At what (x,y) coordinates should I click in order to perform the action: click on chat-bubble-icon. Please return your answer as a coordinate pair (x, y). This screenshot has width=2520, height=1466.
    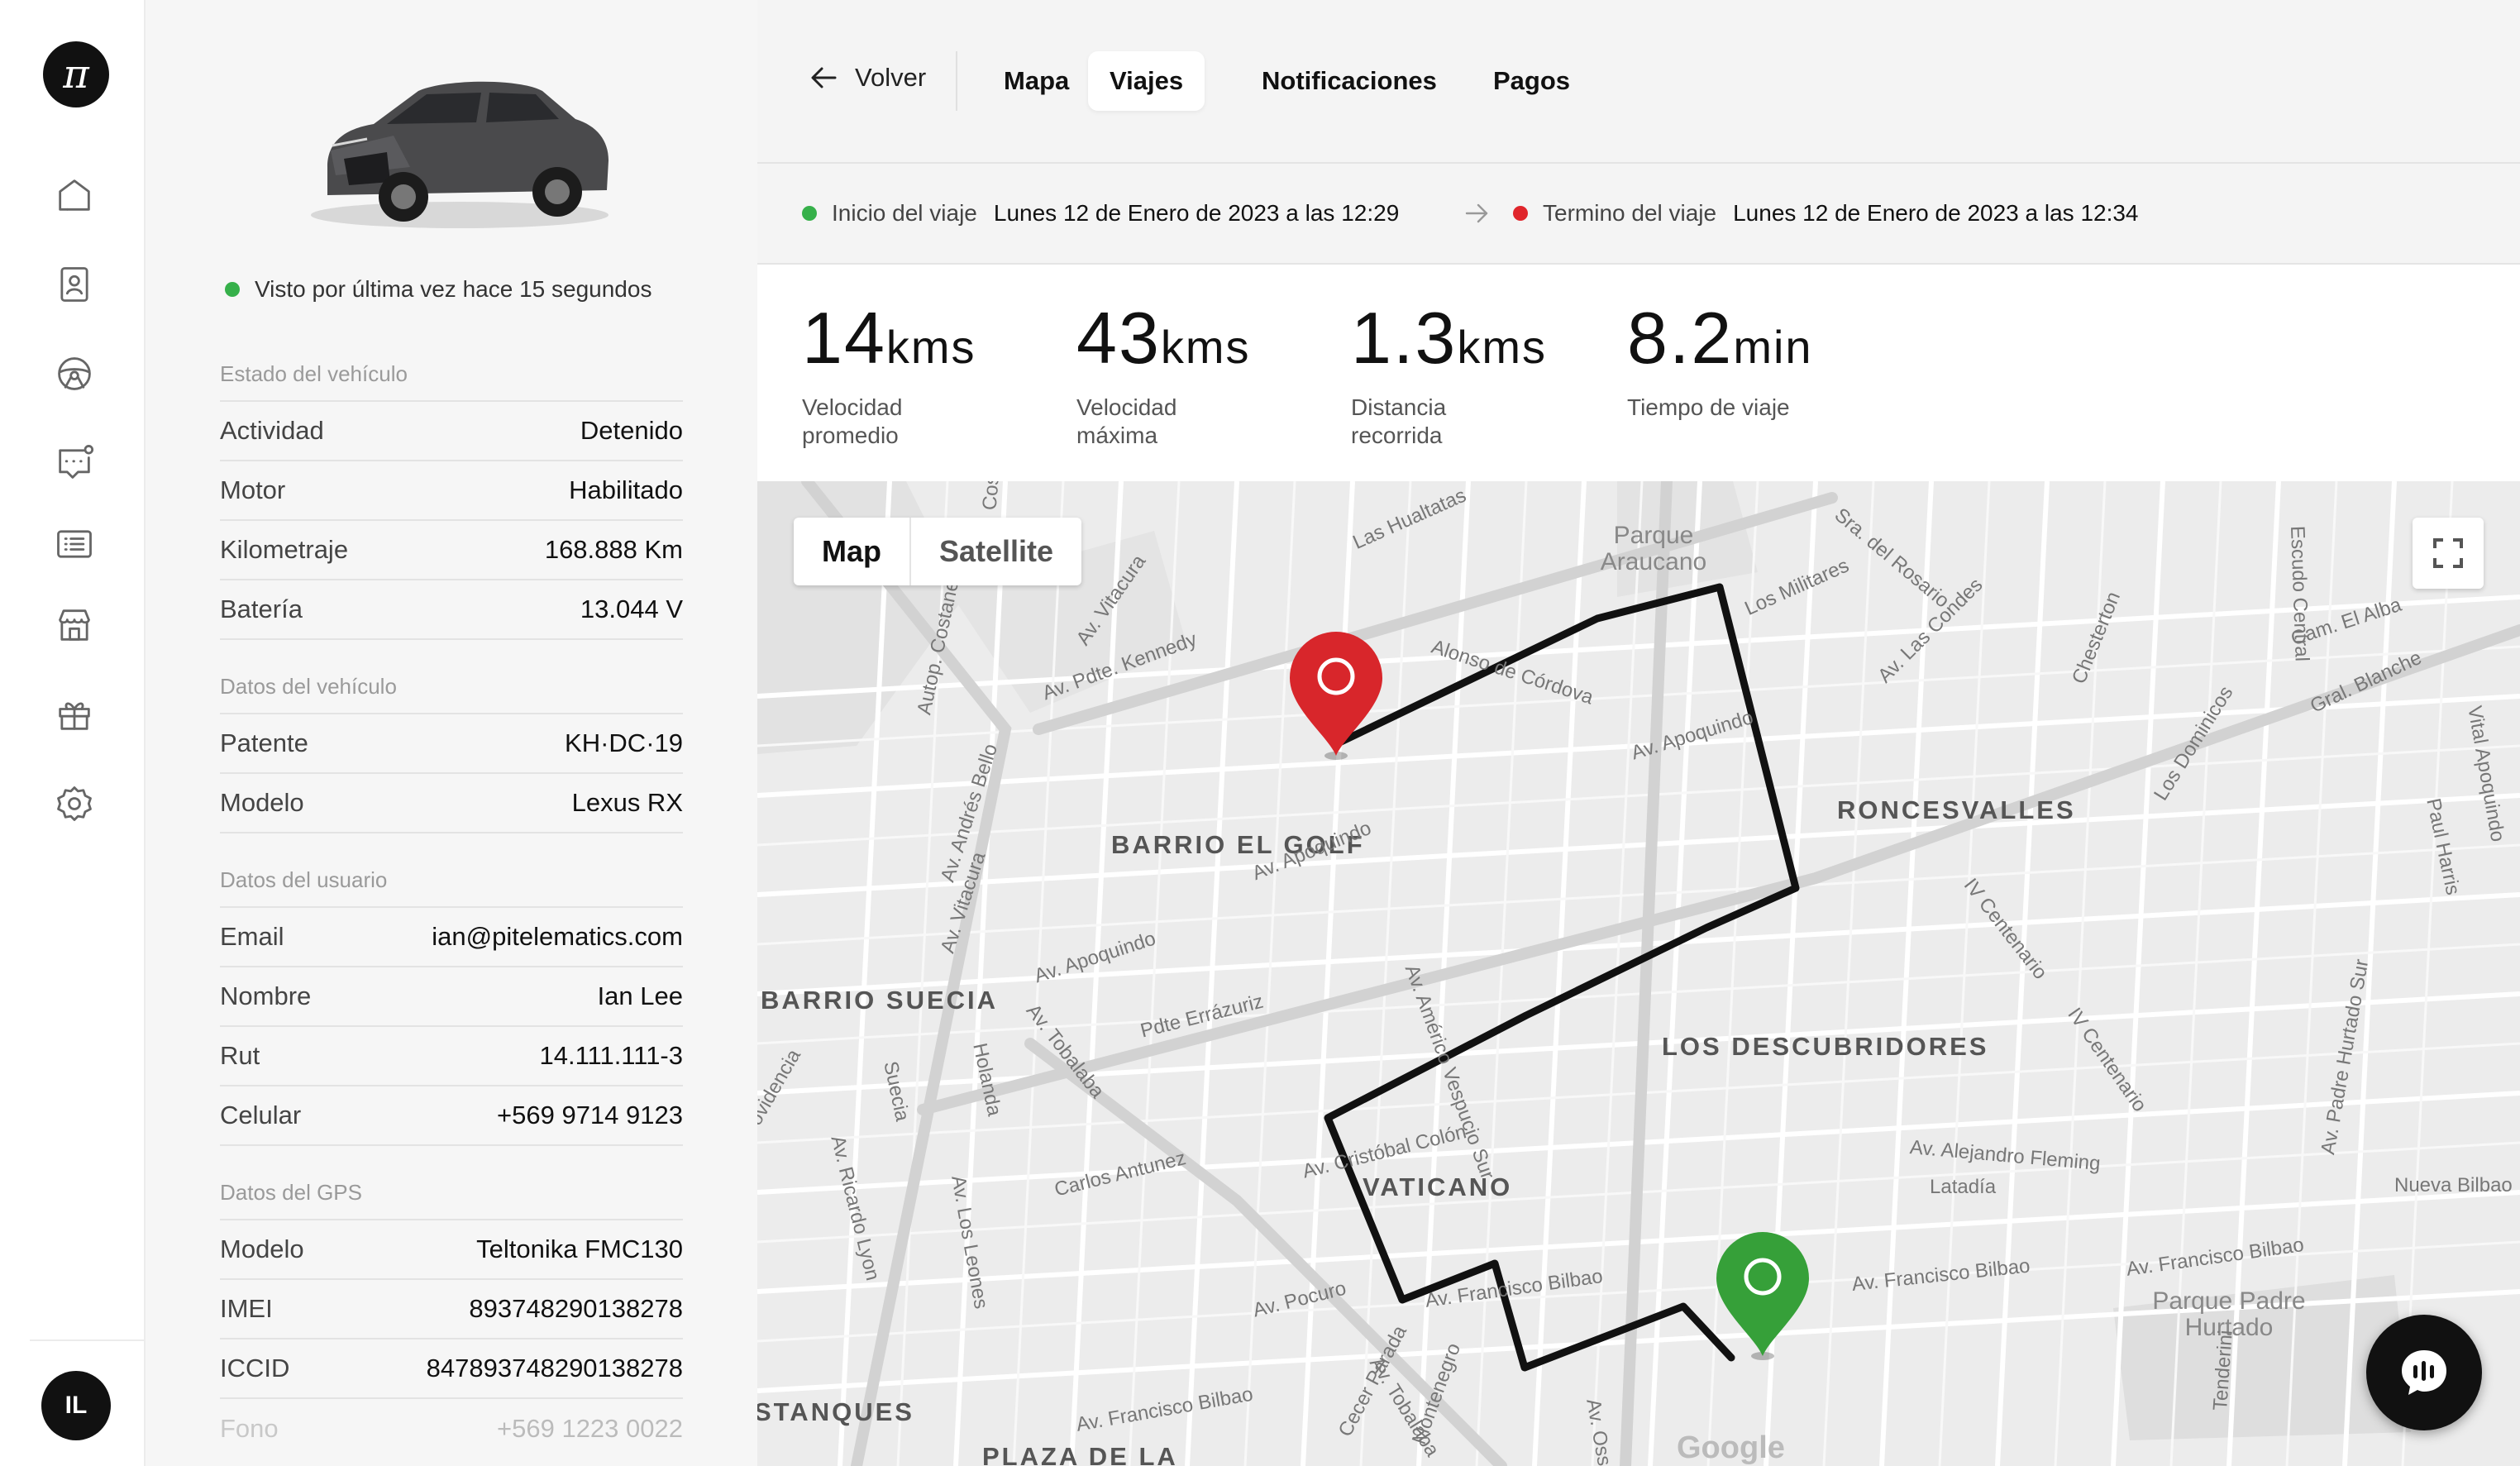
    Looking at the image, I should click on (2424, 1372).